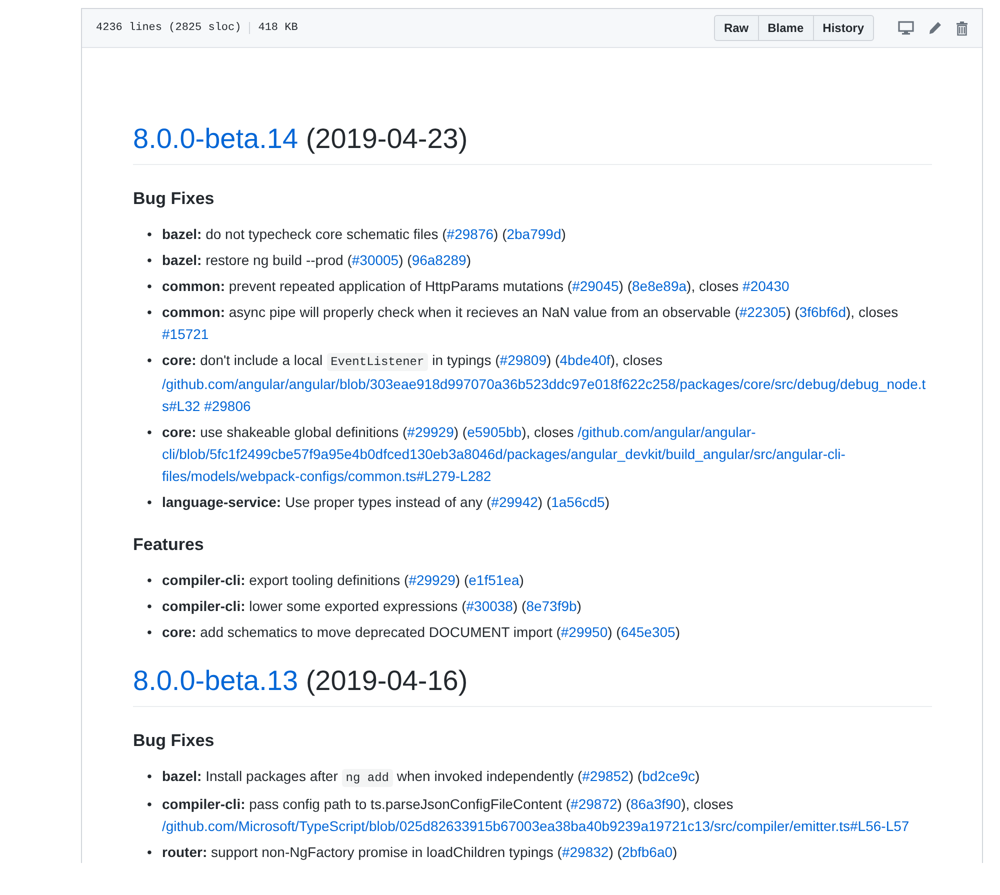 The width and height of the screenshot is (1000, 895). What do you see at coordinates (215, 138) in the screenshot?
I see `version-link: 8.0.0-beta.14` at bounding box center [215, 138].